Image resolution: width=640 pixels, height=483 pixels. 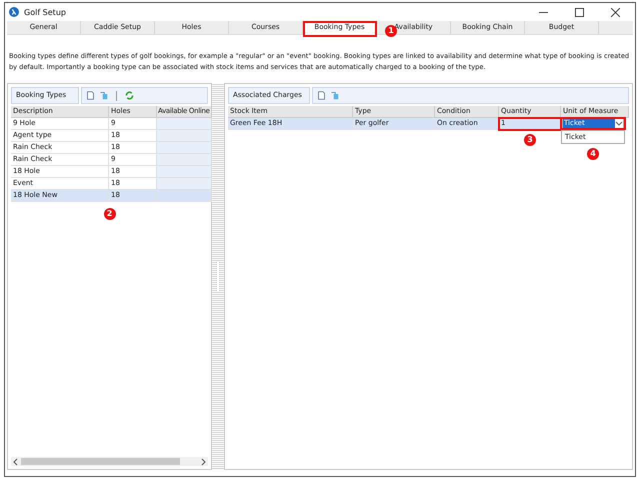 What do you see at coordinates (109, 461) in the screenshot?
I see `horizontal-scrollbar` at bounding box center [109, 461].